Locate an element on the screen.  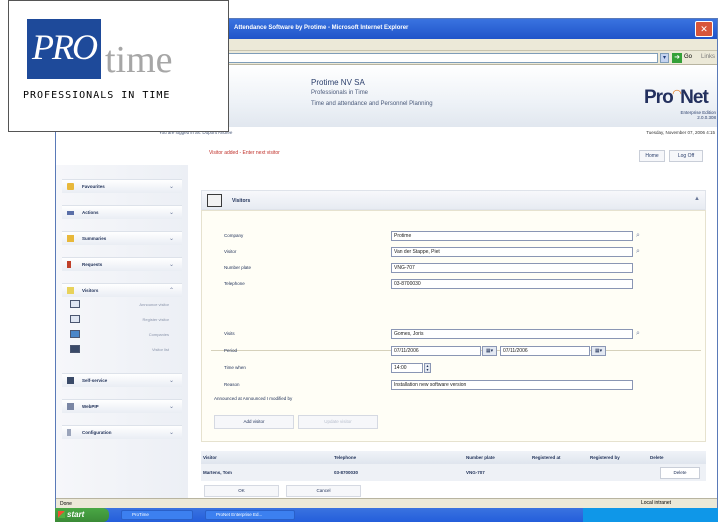
delete-row-button: Delete is located at coordinates (680, 473).